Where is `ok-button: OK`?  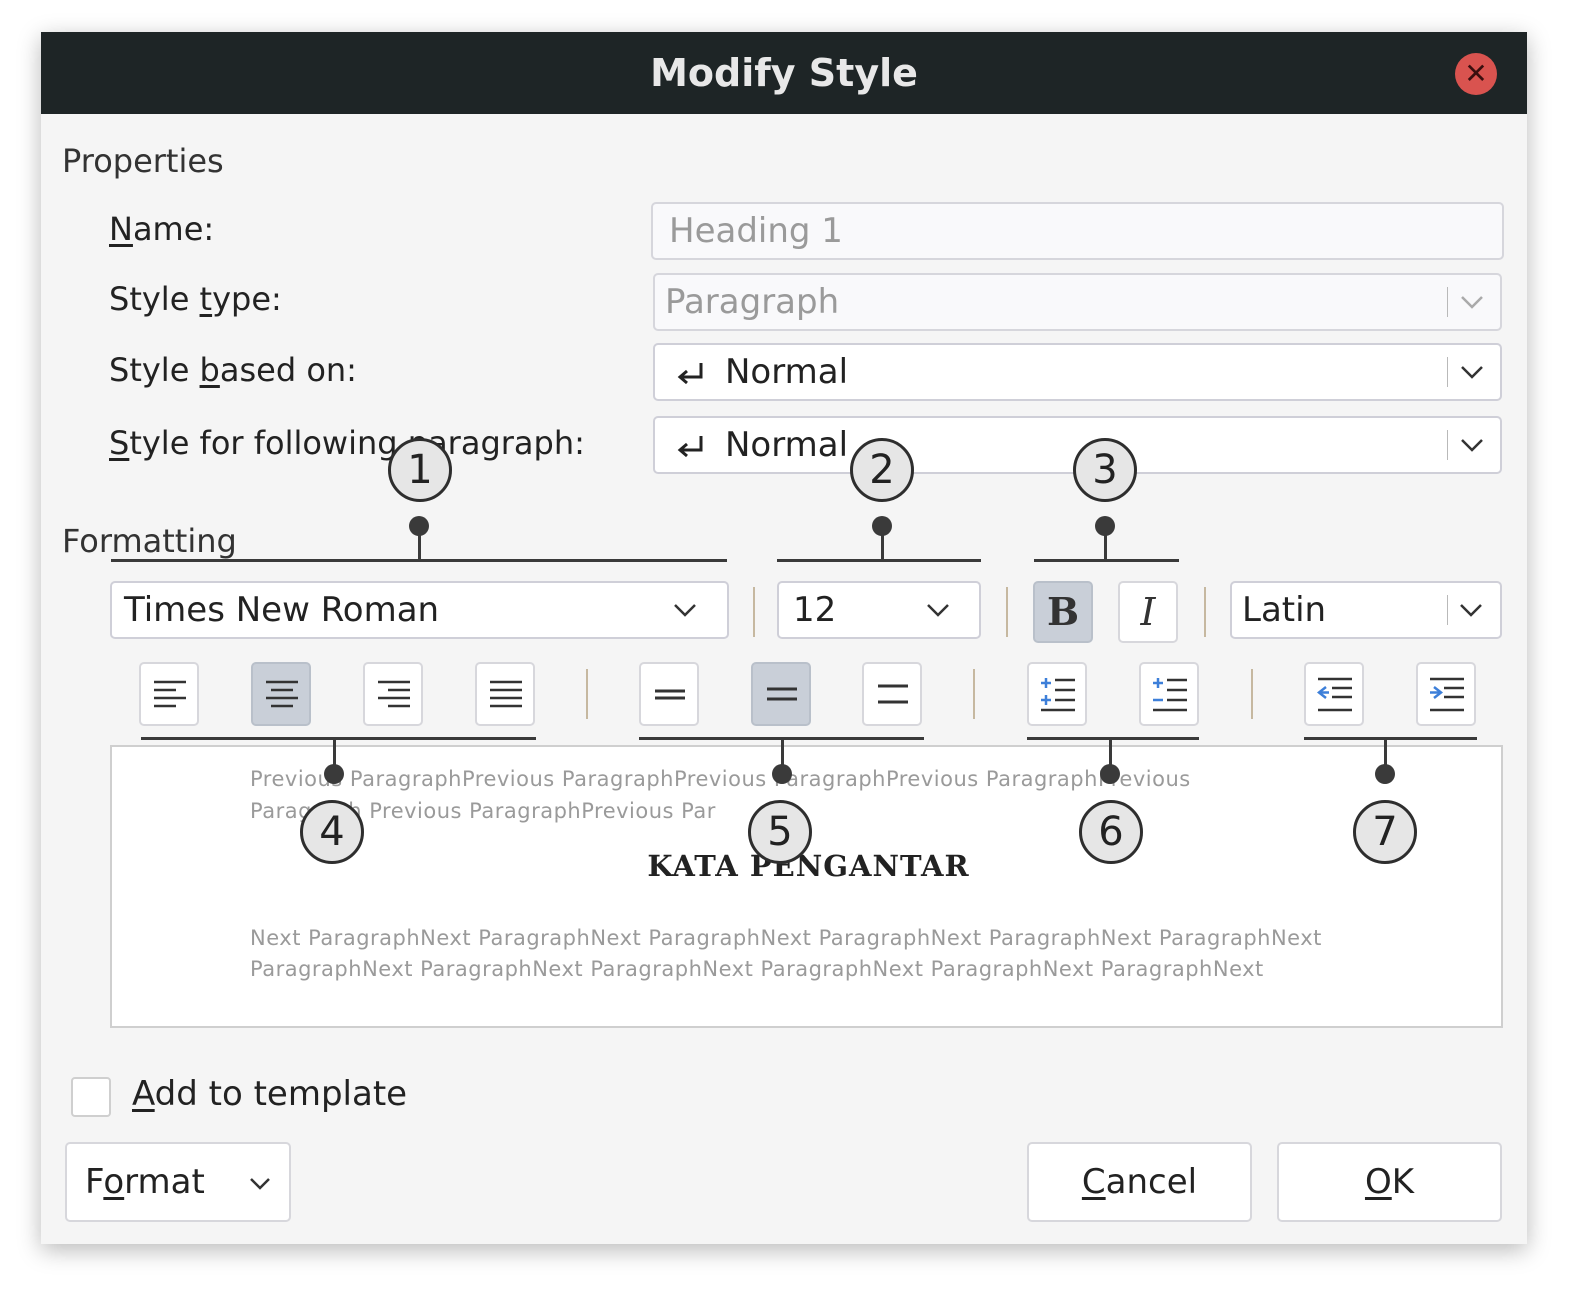
ok-button: OK is located at coordinates (1389, 1182).